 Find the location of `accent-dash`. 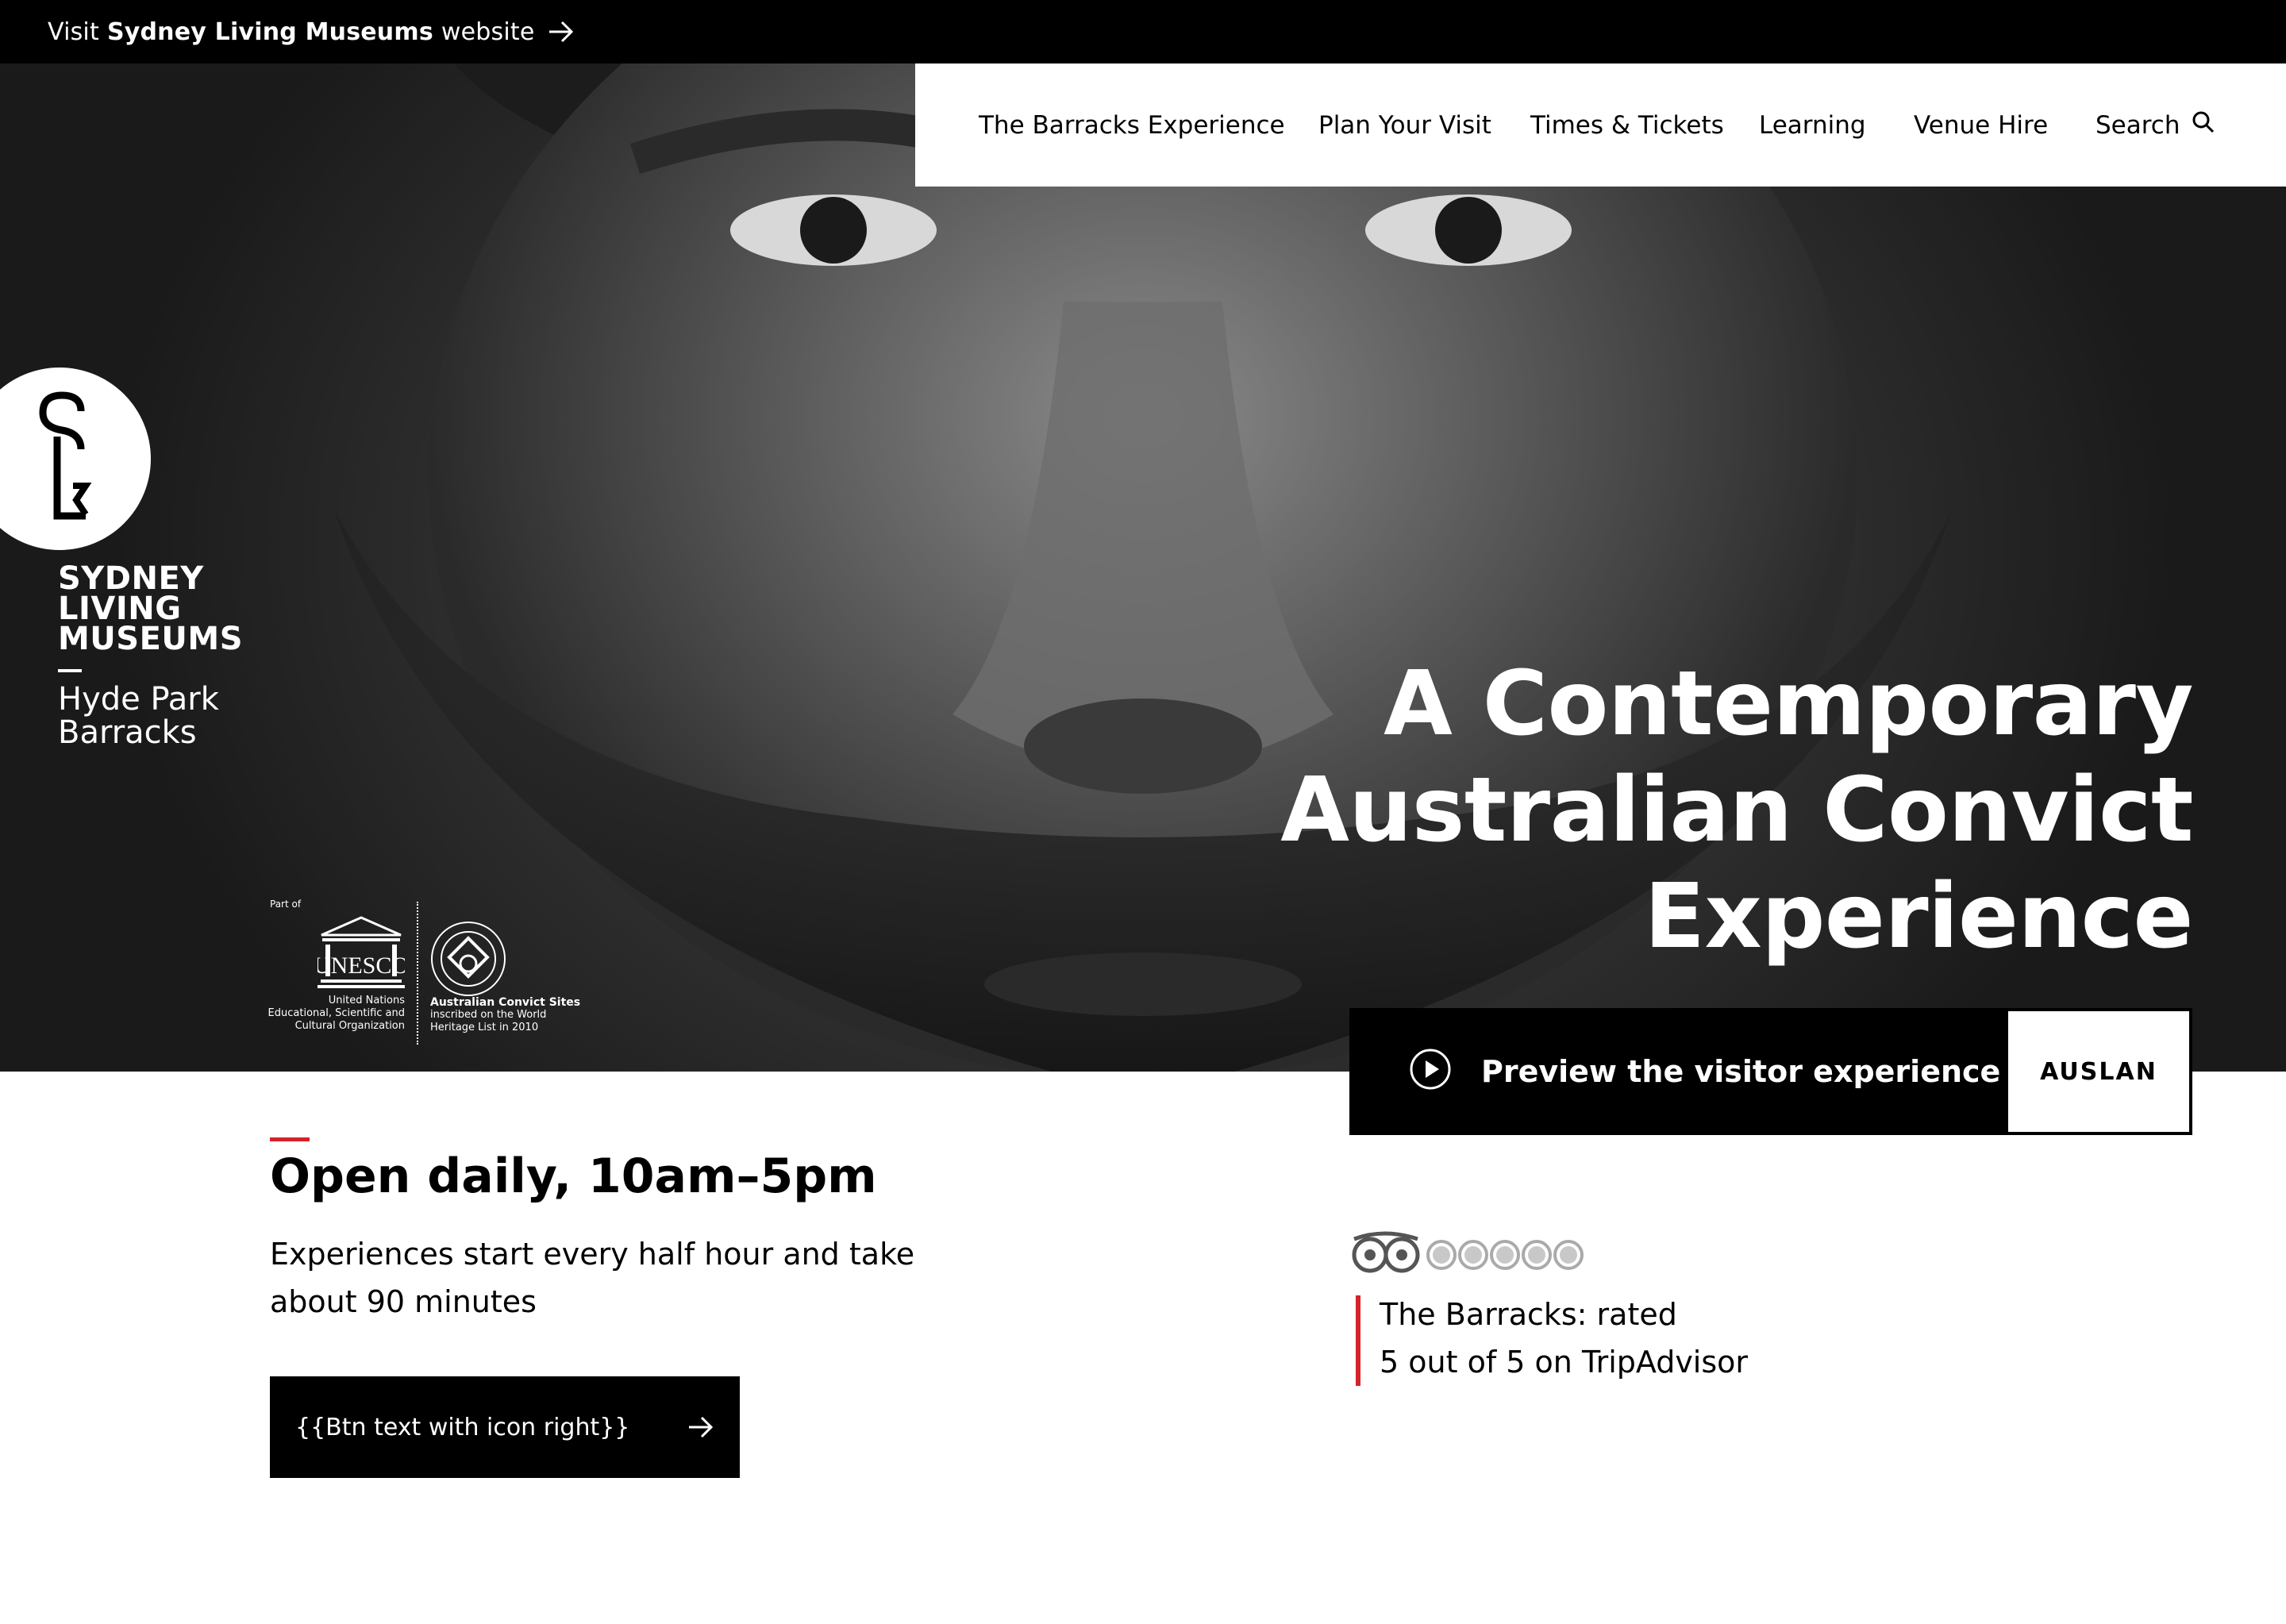

accent-dash is located at coordinates (290, 1139).